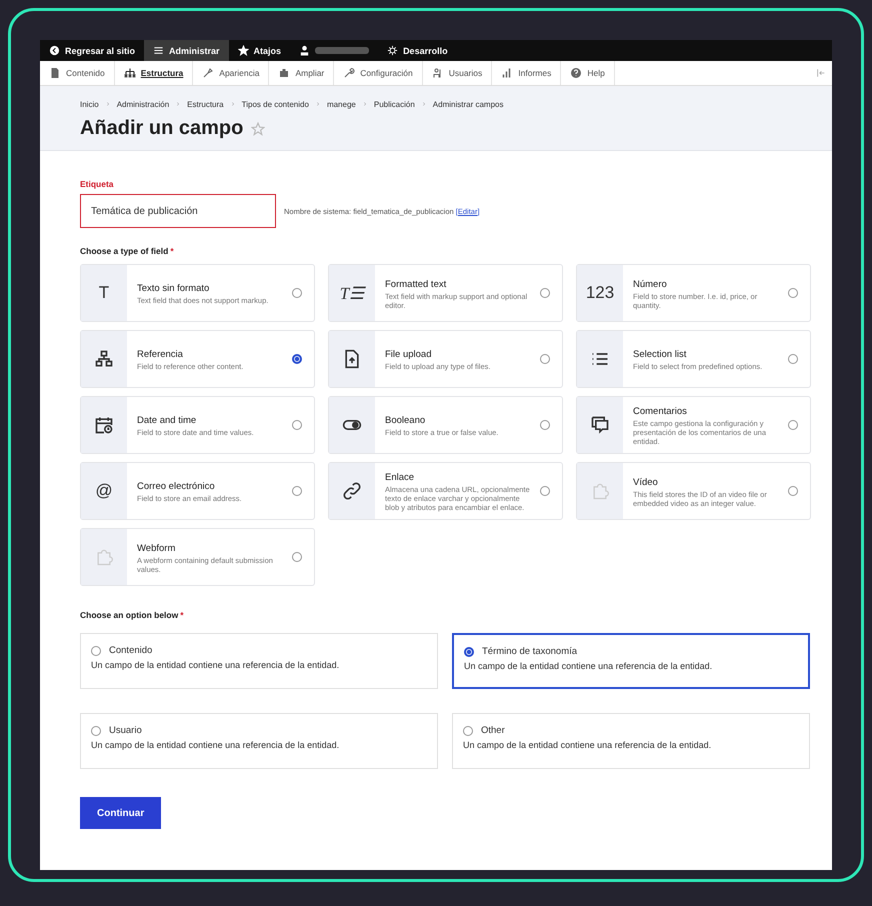 The height and width of the screenshot is (906, 872). What do you see at coordinates (378, 73) in the screenshot?
I see `menu-item: Configuración` at bounding box center [378, 73].